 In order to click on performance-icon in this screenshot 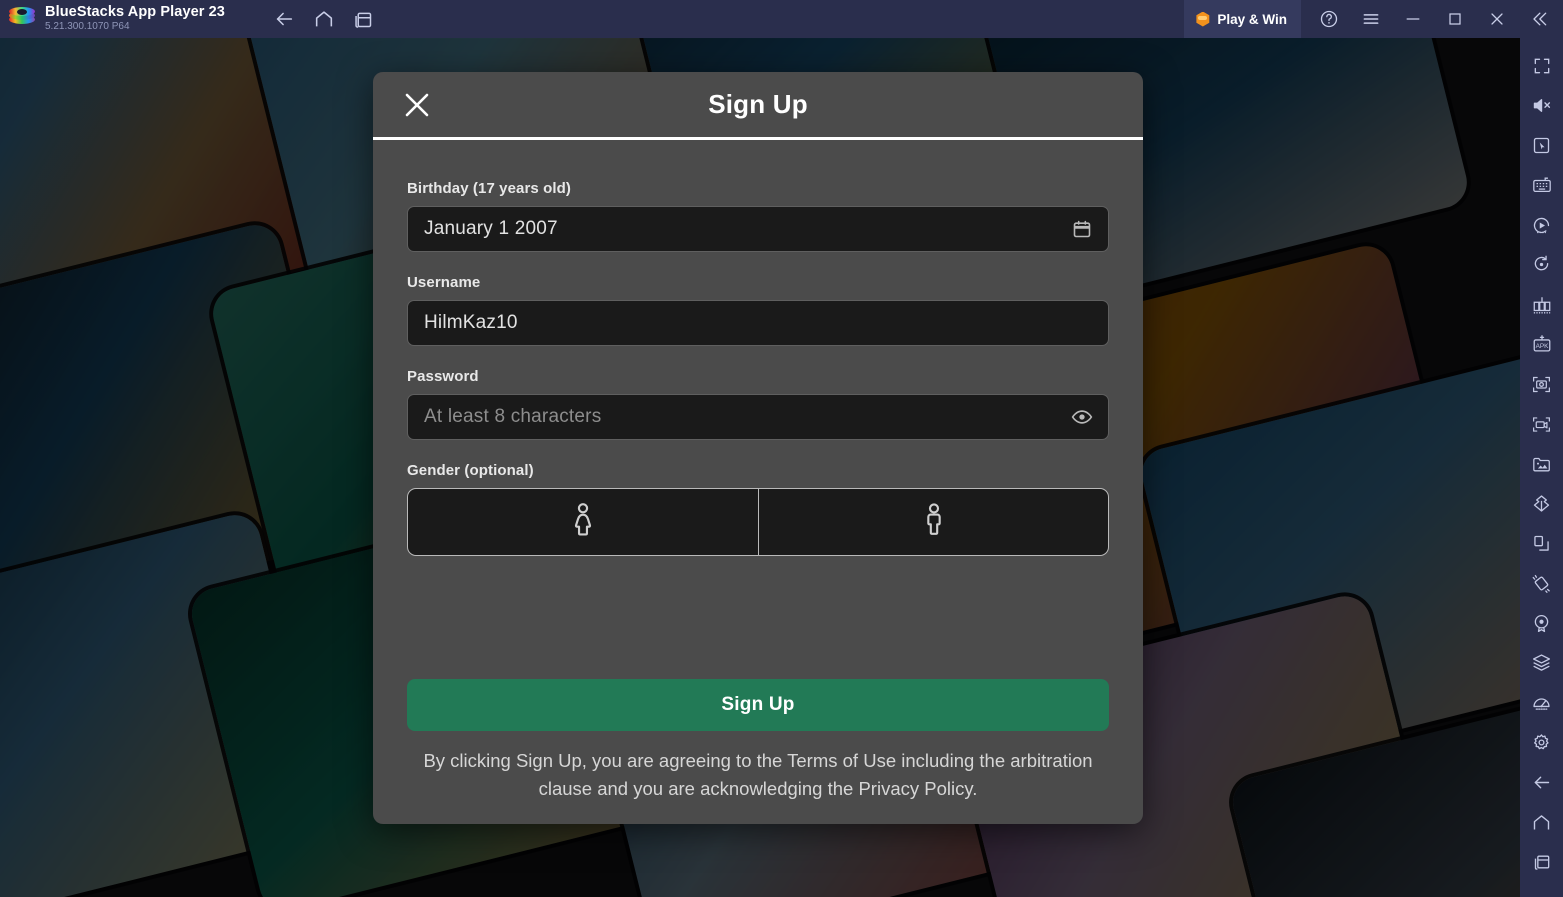, I will do `click(1541, 703)`.